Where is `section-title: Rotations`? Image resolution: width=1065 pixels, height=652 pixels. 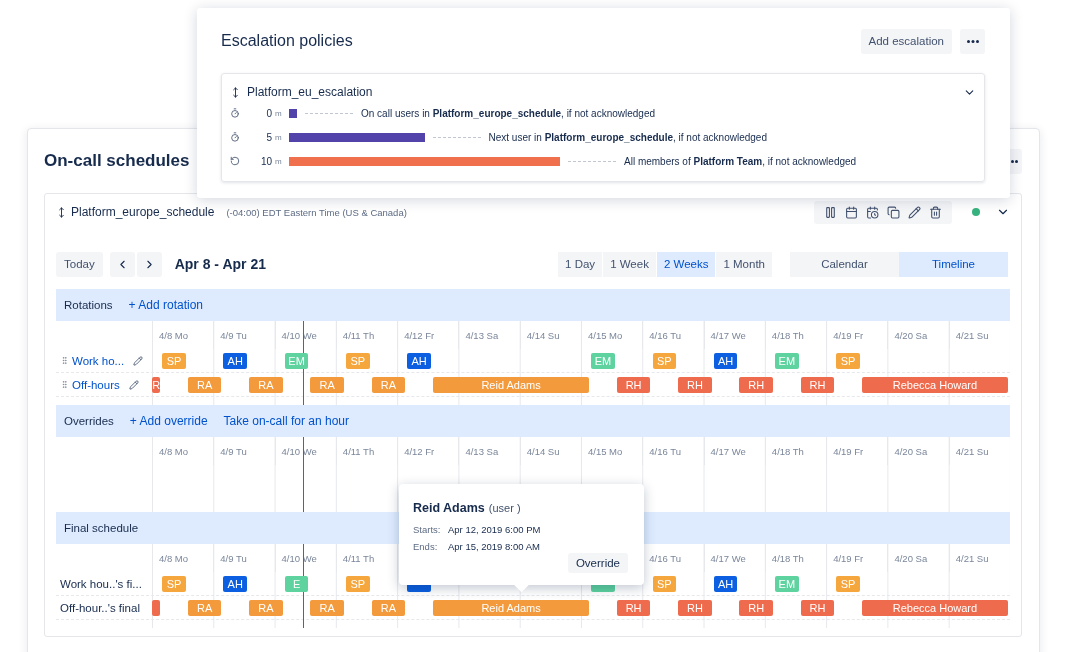 section-title: Rotations is located at coordinates (88, 305).